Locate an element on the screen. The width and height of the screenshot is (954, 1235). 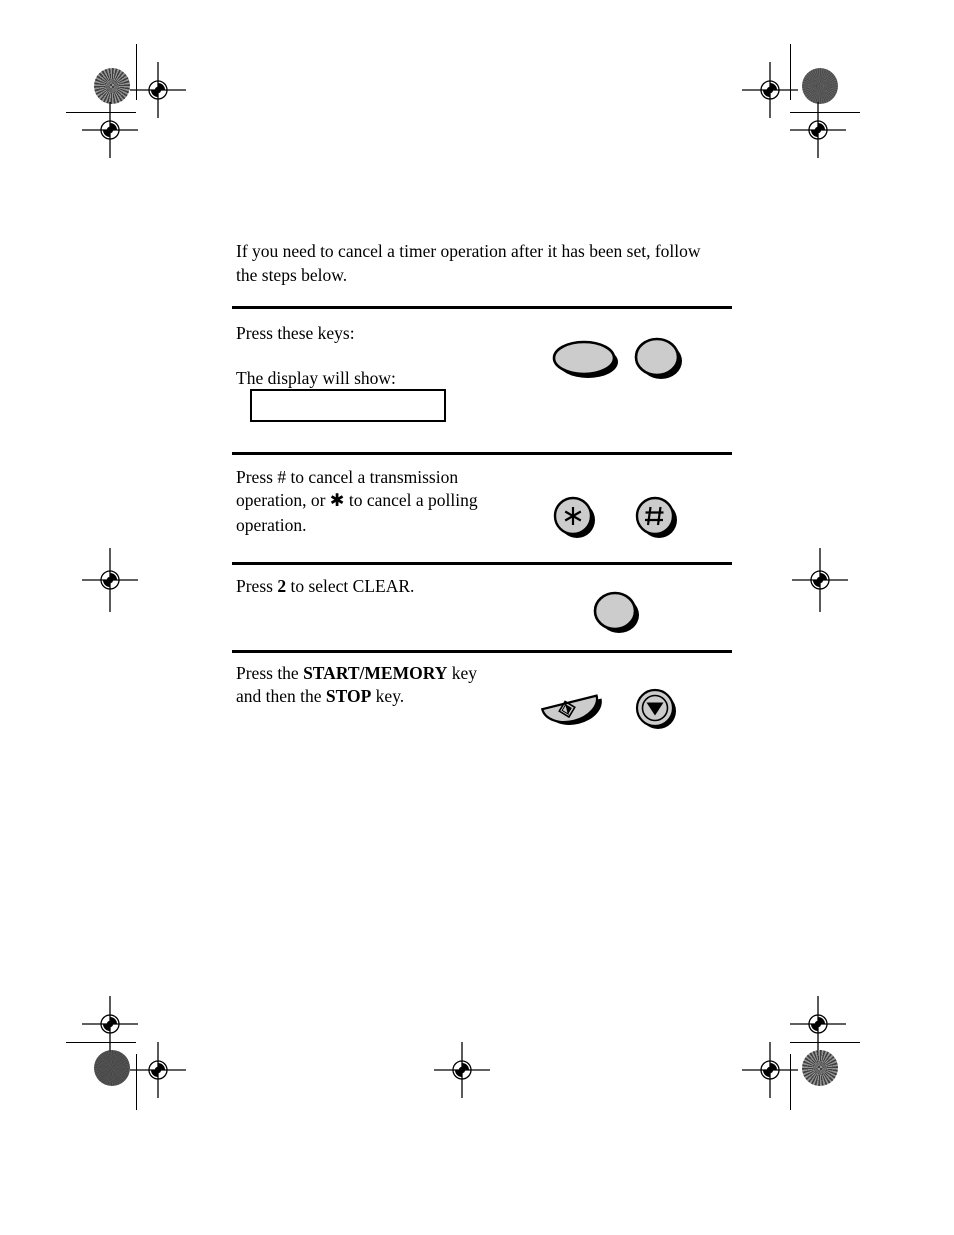
registration-mark-top-right-outer is located at coordinates (818, 130).